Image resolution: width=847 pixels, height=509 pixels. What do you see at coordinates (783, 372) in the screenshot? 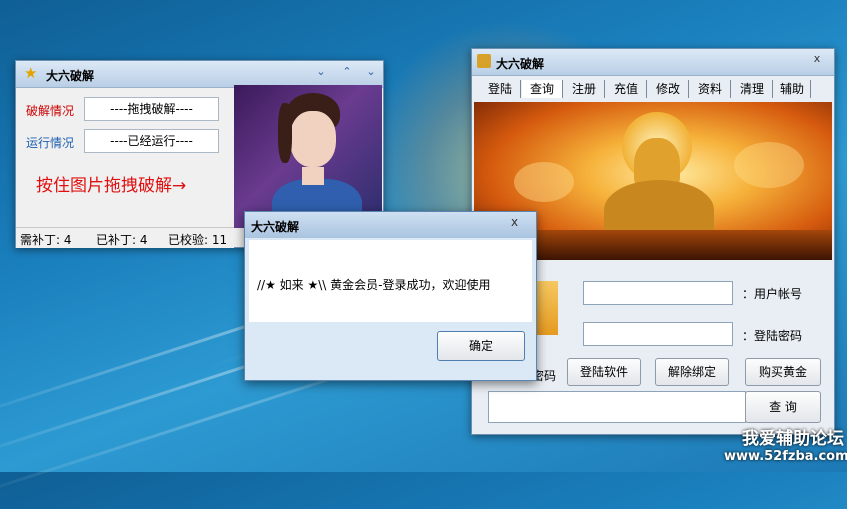
I see `buy-gold-button: 购买黄金` at bounding box center [783, 372].